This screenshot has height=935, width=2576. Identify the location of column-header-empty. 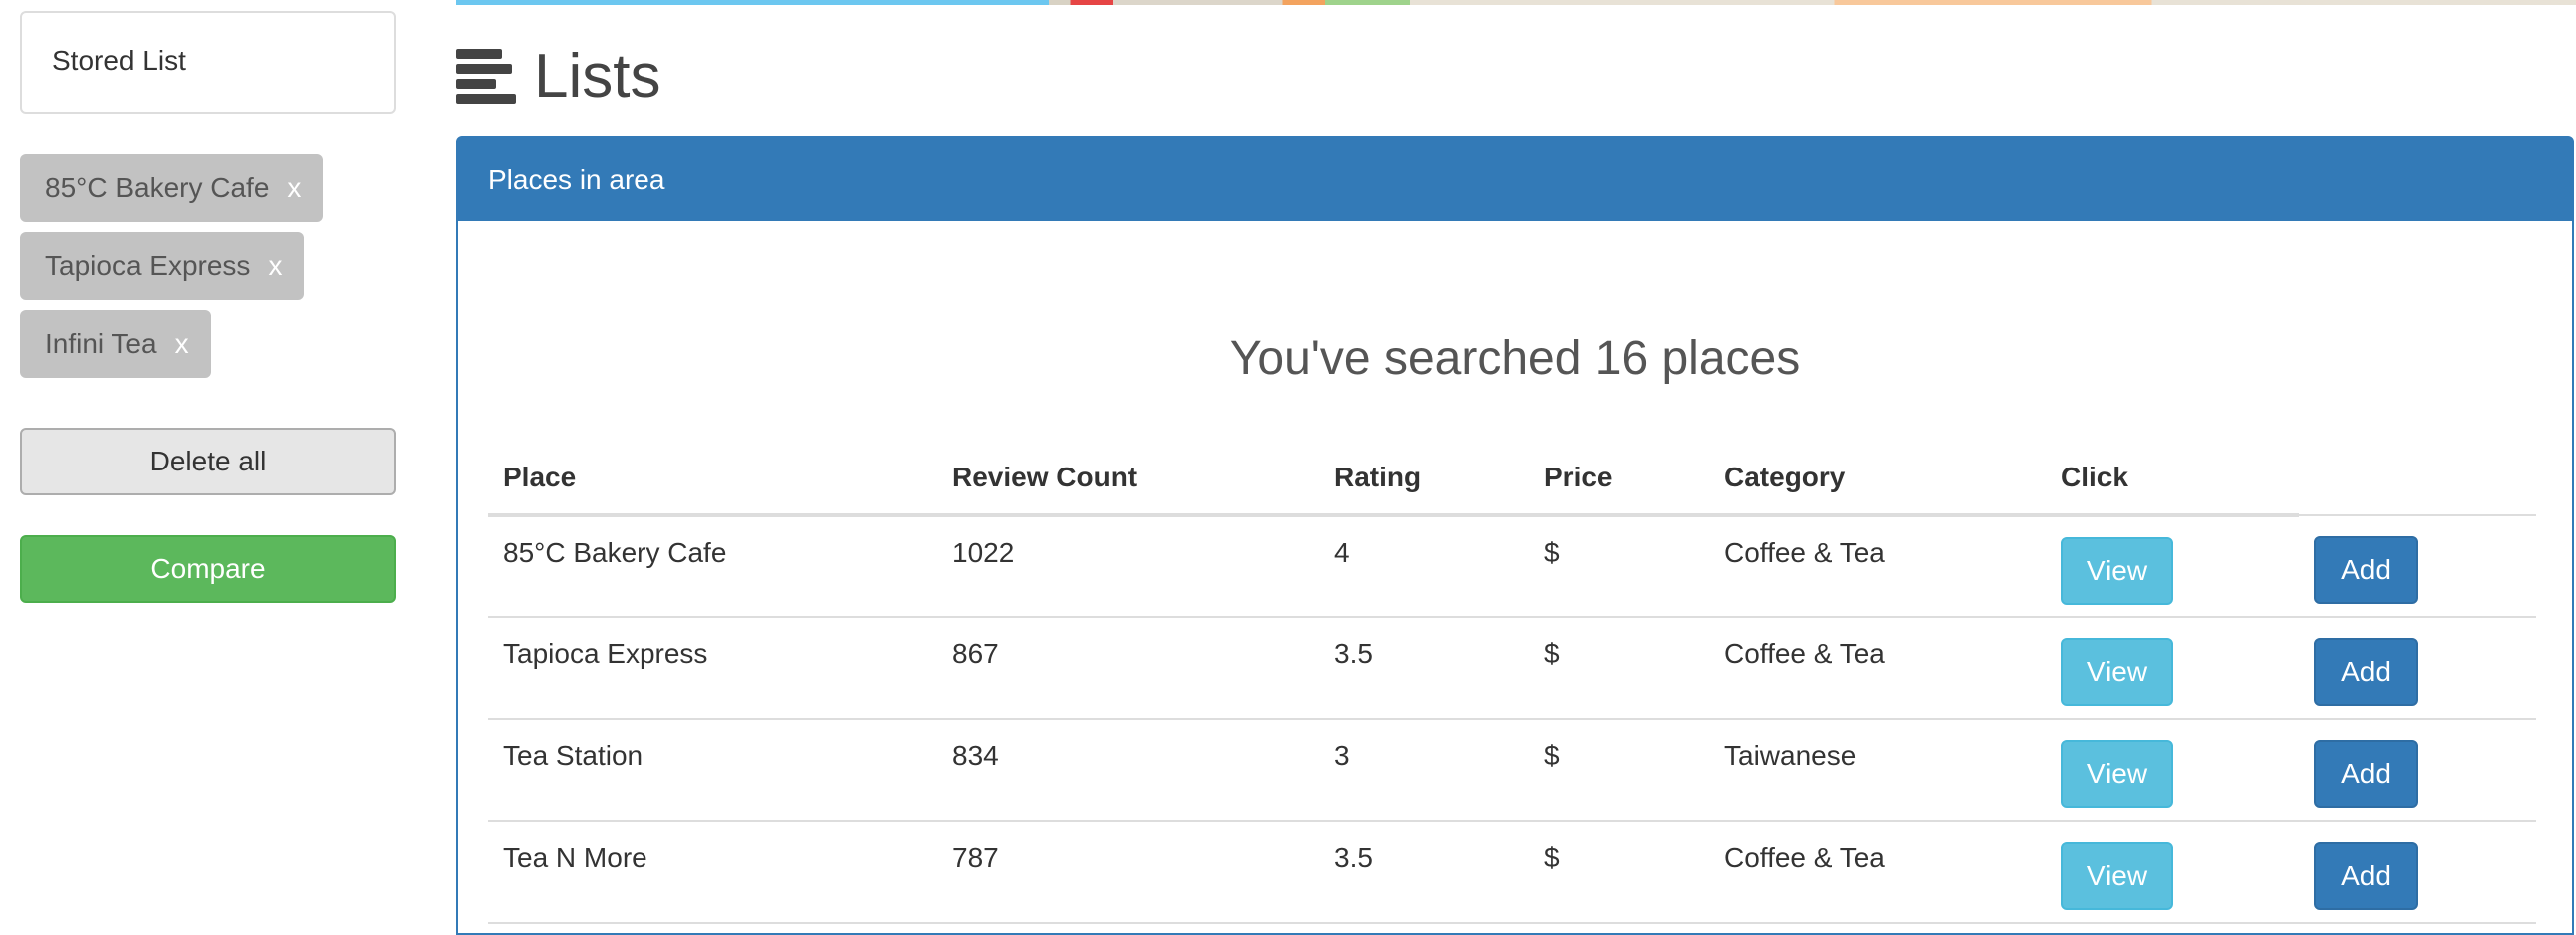
(2417, 477).